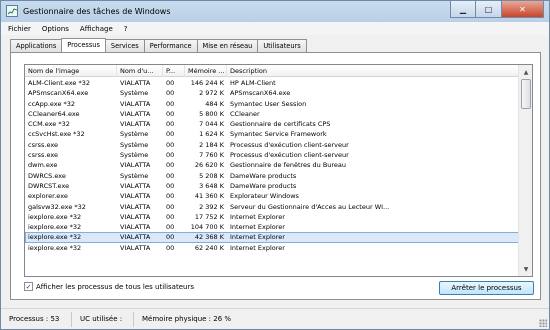 The height and width of the screenshot is (330, 550). Describe the element at coordinates (272, 114) in the screenshot. I see `table-row: CCleaner64.exe VIALATTA 00 5 800 K CCleaner` at that location.